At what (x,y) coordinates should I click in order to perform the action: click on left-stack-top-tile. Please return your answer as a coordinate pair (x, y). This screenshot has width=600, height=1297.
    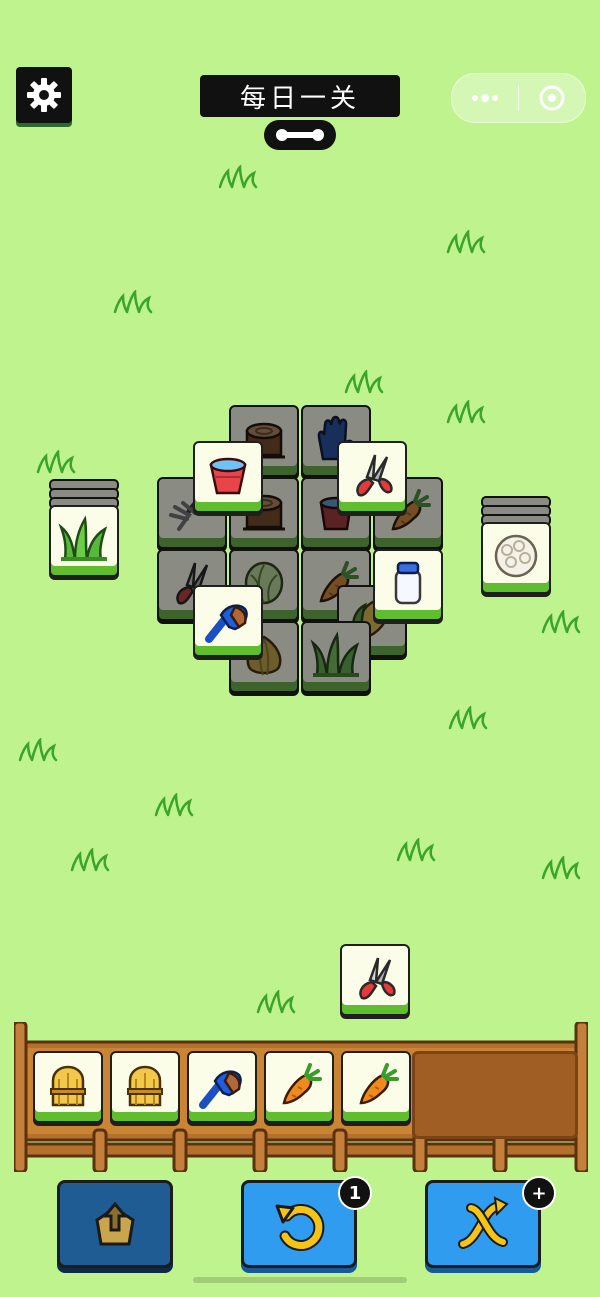
    Looking at the image, I should click on (84, 541).